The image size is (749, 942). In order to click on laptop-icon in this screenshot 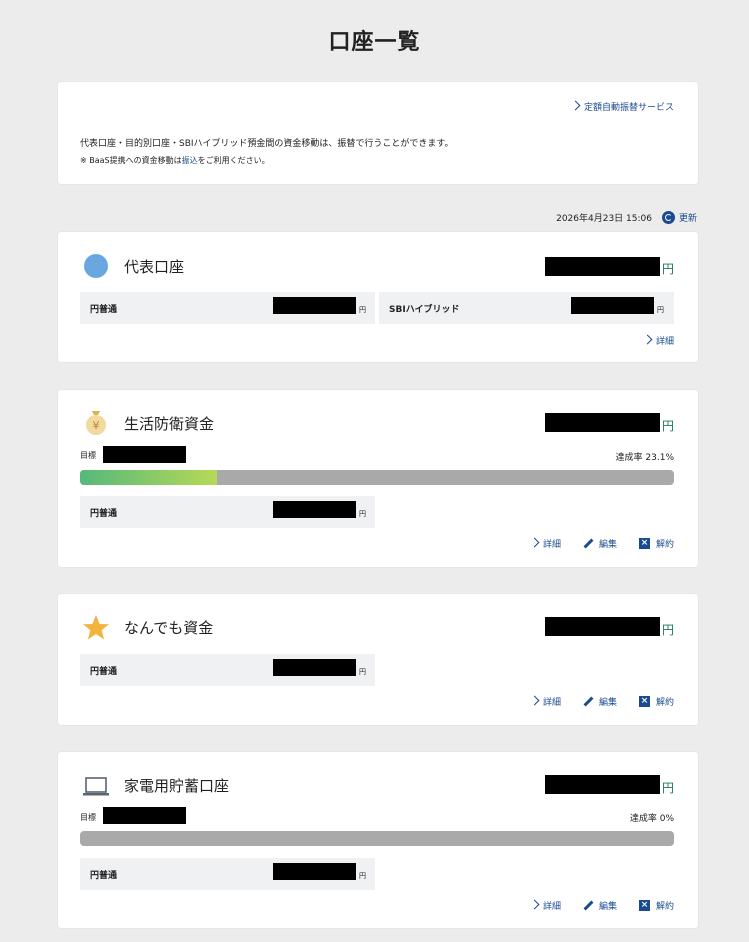, I will do `click(96, 786)`.